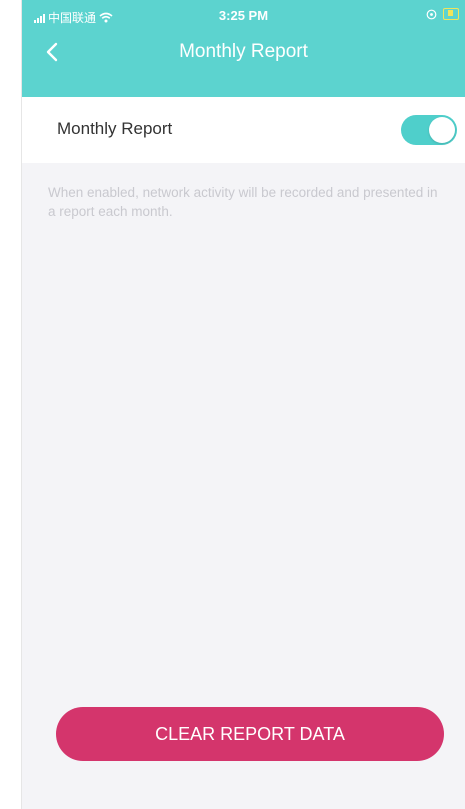 The height and width of the screenshot is (809, 465). What do you see at coordinates (11, 404) in the screenshot?
I see `left-margin` at bounding box center [11, 404].